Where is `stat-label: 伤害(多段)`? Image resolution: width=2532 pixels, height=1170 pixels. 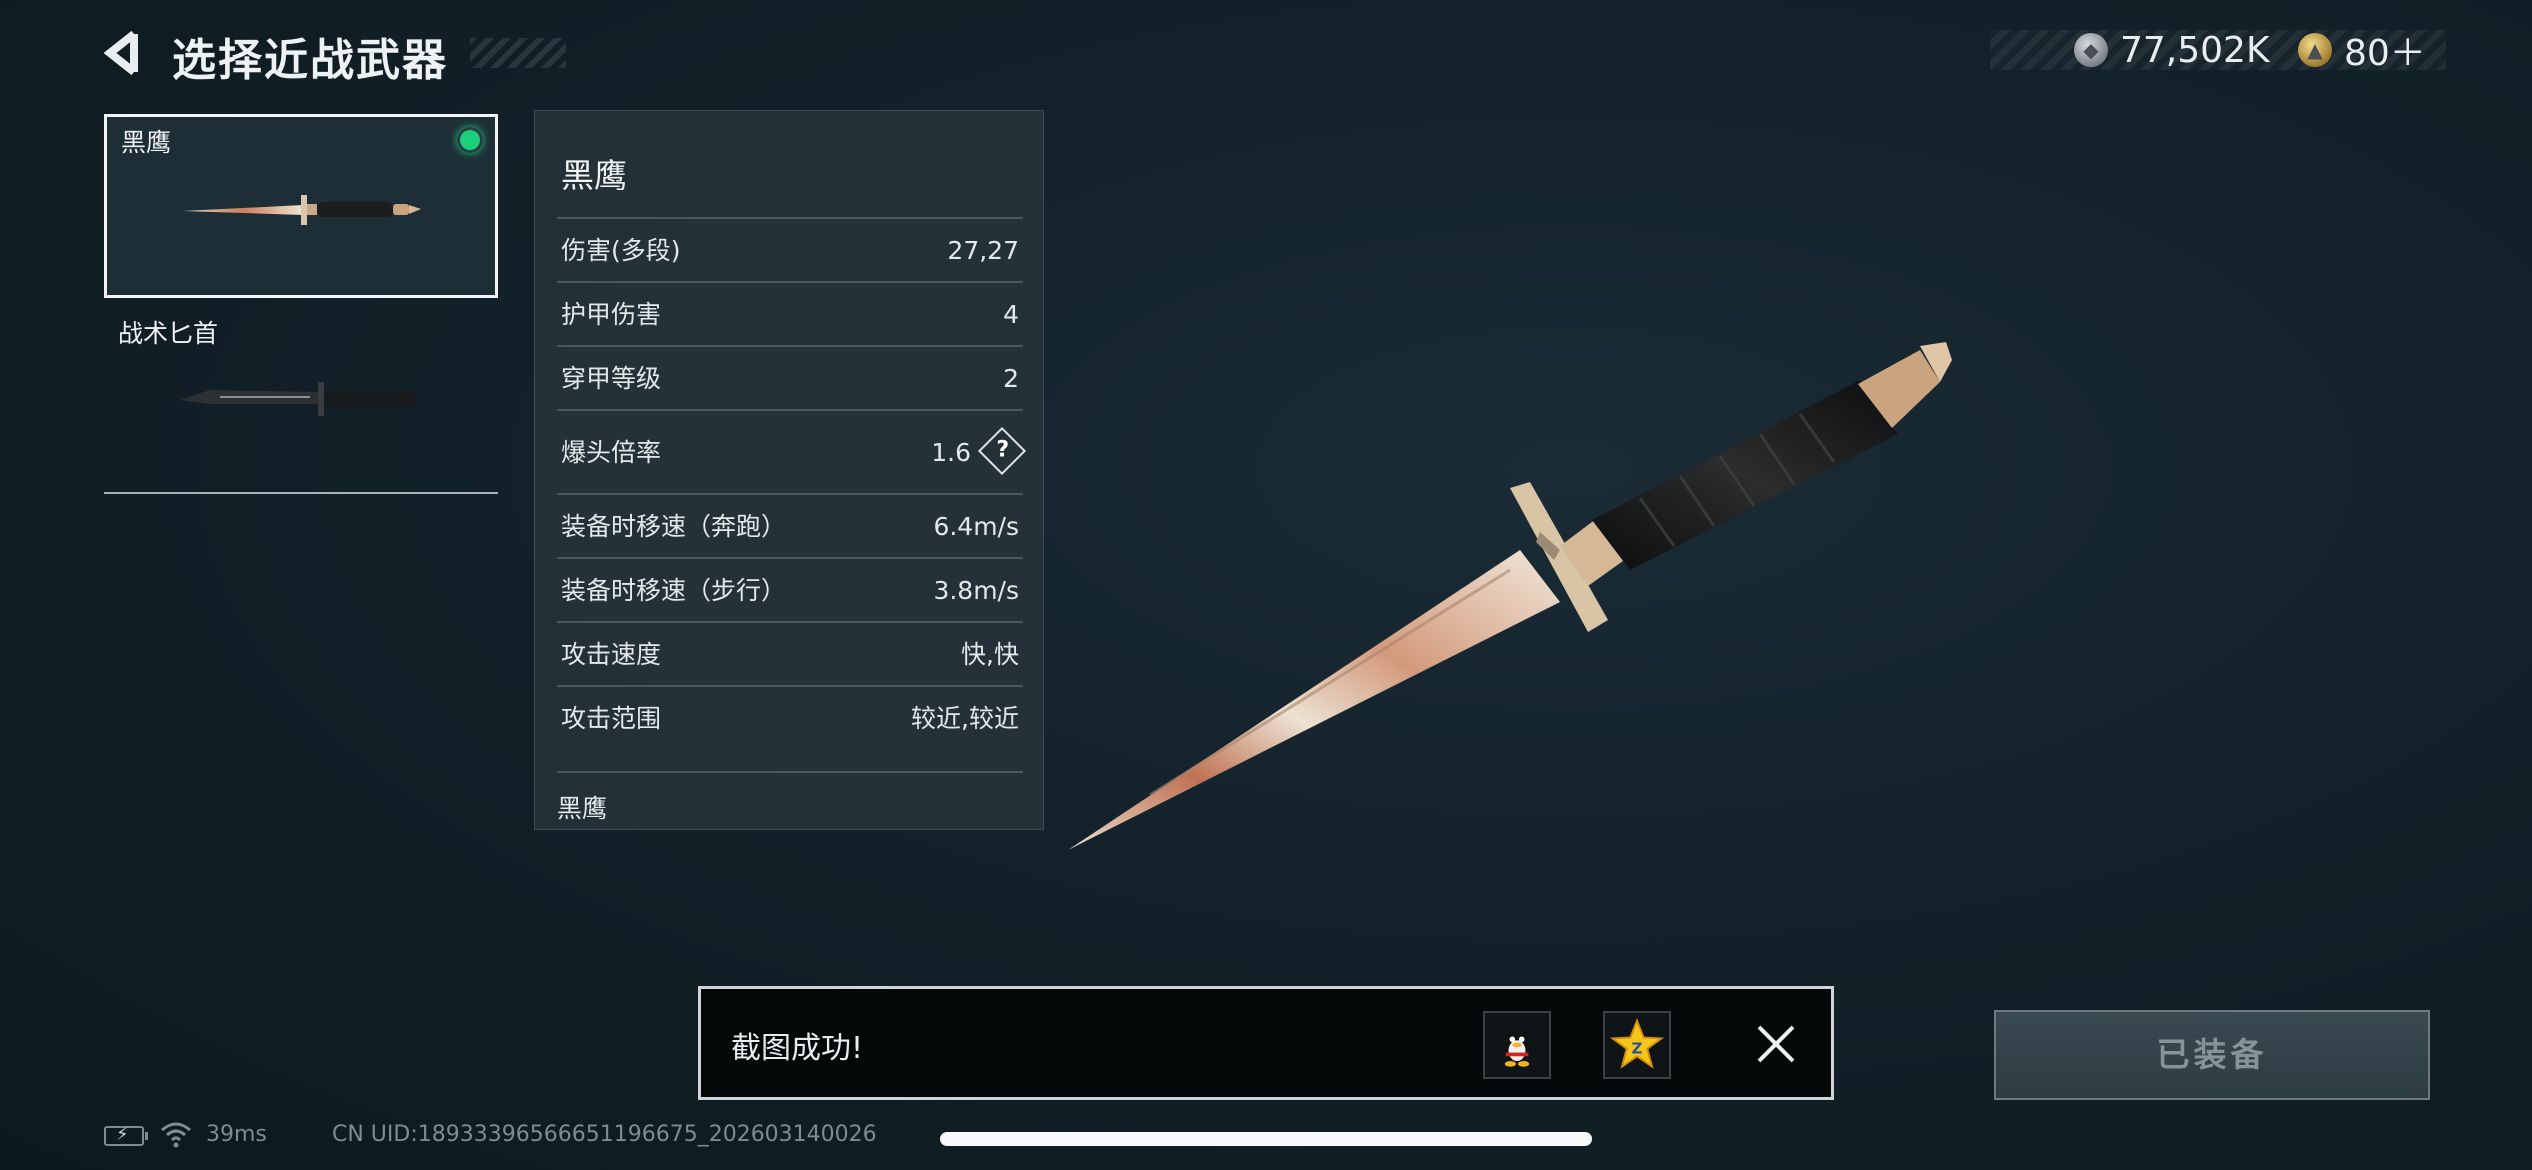 stat-label: 伤害(多段) is located at coordinates (621, 250).